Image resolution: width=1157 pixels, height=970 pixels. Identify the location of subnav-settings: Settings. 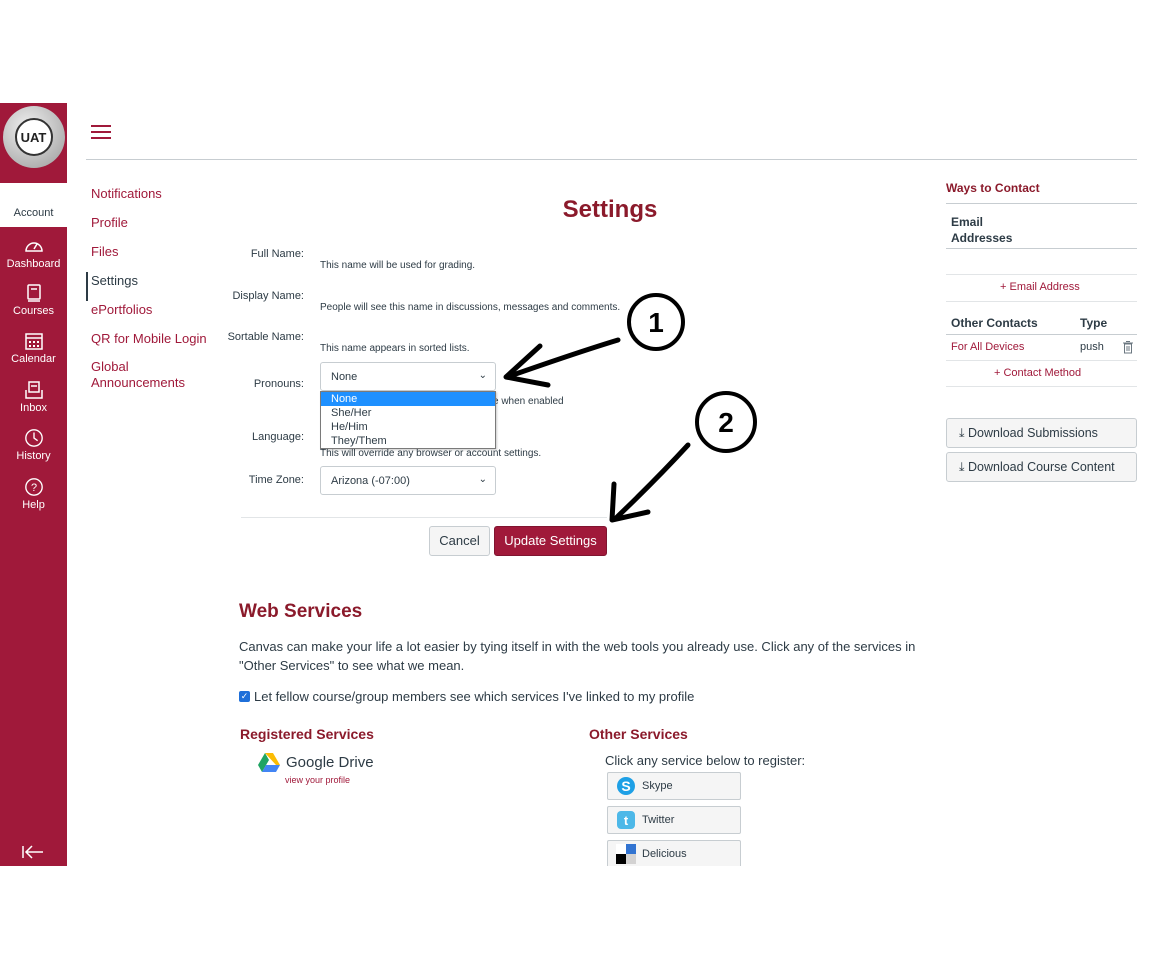
(156, 286).